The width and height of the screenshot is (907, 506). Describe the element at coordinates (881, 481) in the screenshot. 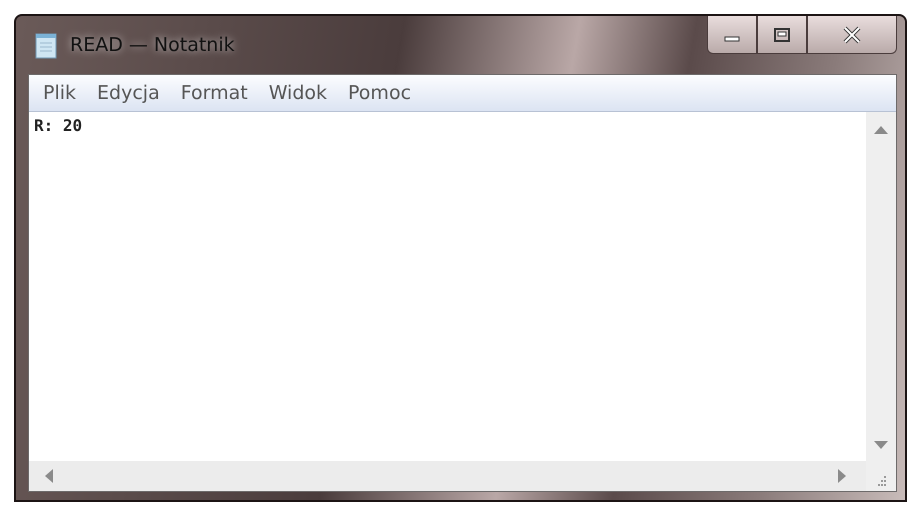

I see `resize-grip-icon` at that location.